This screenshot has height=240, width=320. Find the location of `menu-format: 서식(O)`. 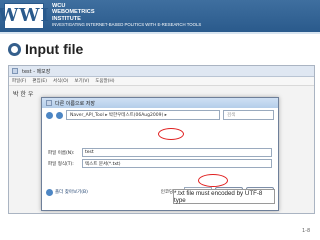

menu-format: 서식(O) is located at coordinates (60, 81).